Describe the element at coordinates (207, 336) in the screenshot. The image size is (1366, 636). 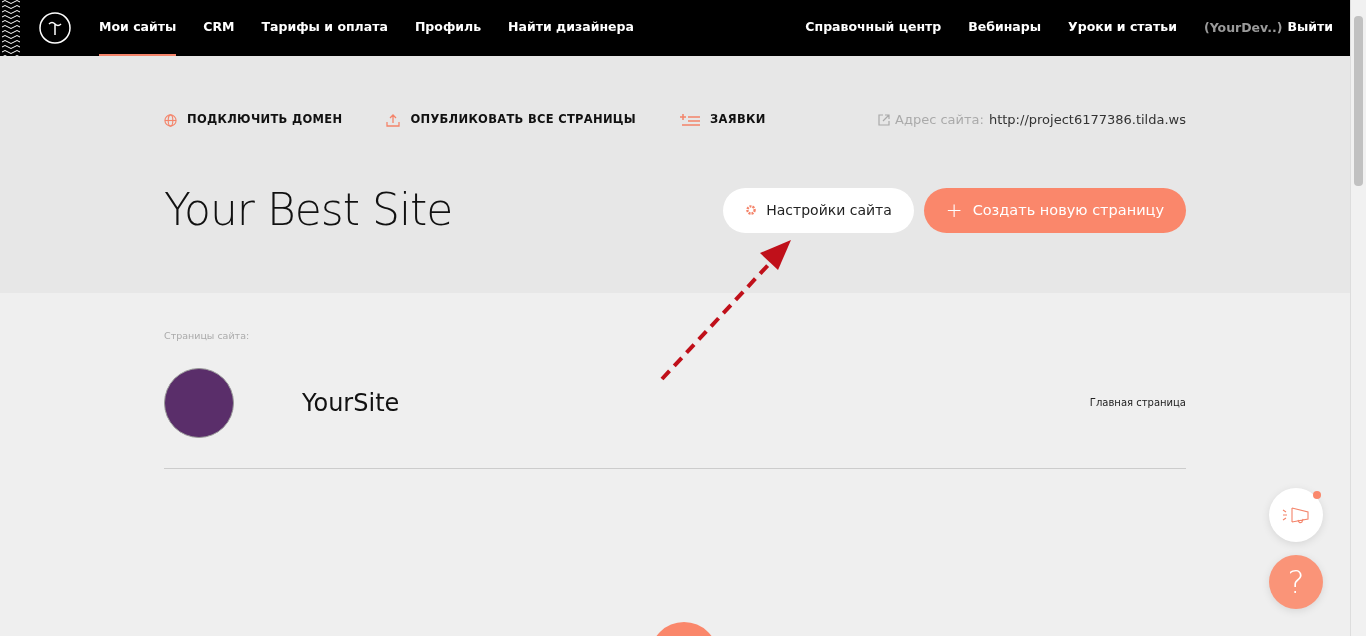
I see `section-label: Страницы сайта:` at that location.